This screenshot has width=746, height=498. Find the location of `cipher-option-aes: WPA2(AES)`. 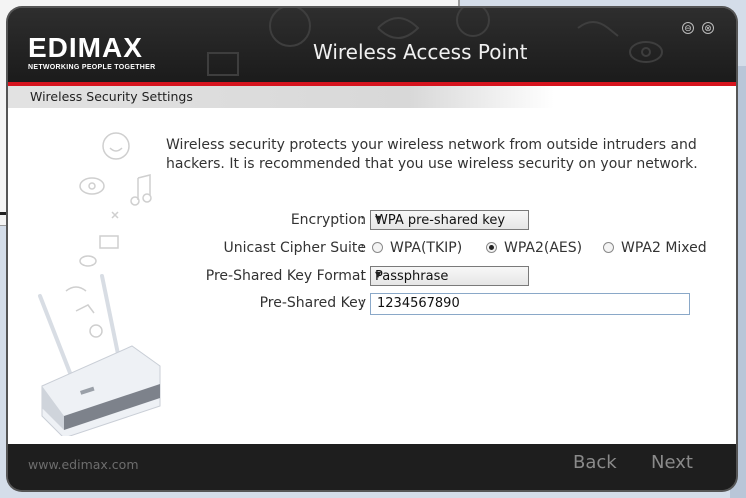

cipher-option-aes: WPA2(AES) is located at coordinates (534, 248).